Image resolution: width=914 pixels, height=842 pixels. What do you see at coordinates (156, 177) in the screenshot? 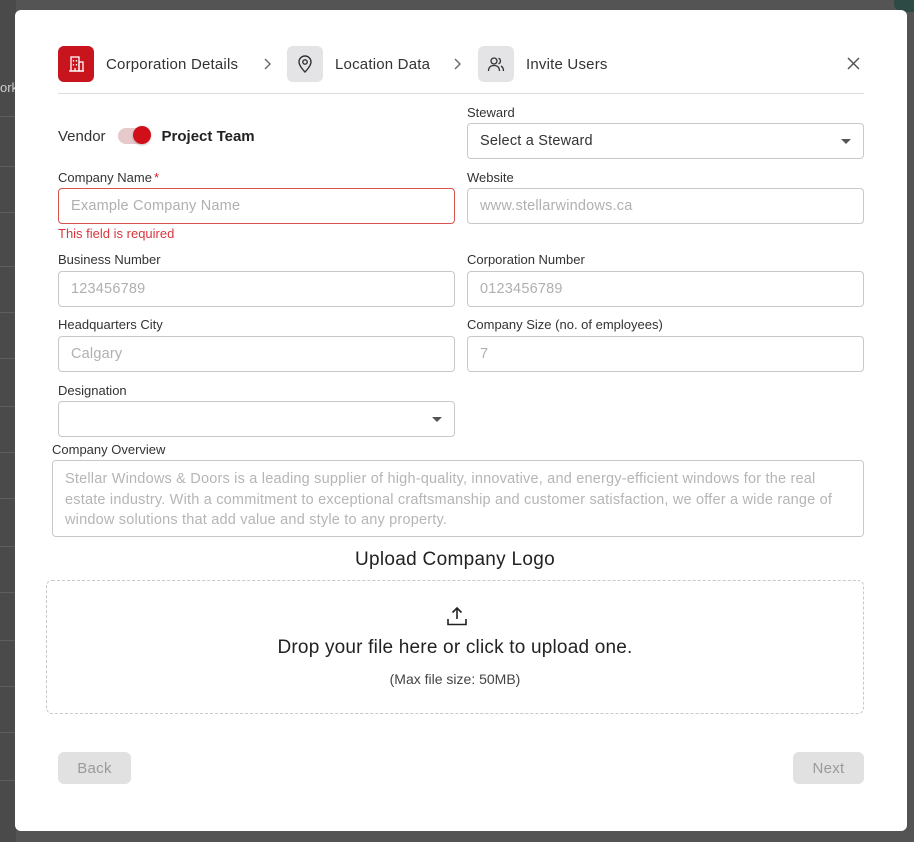
I see `required-mark: *` at bounding box center [156, 177].